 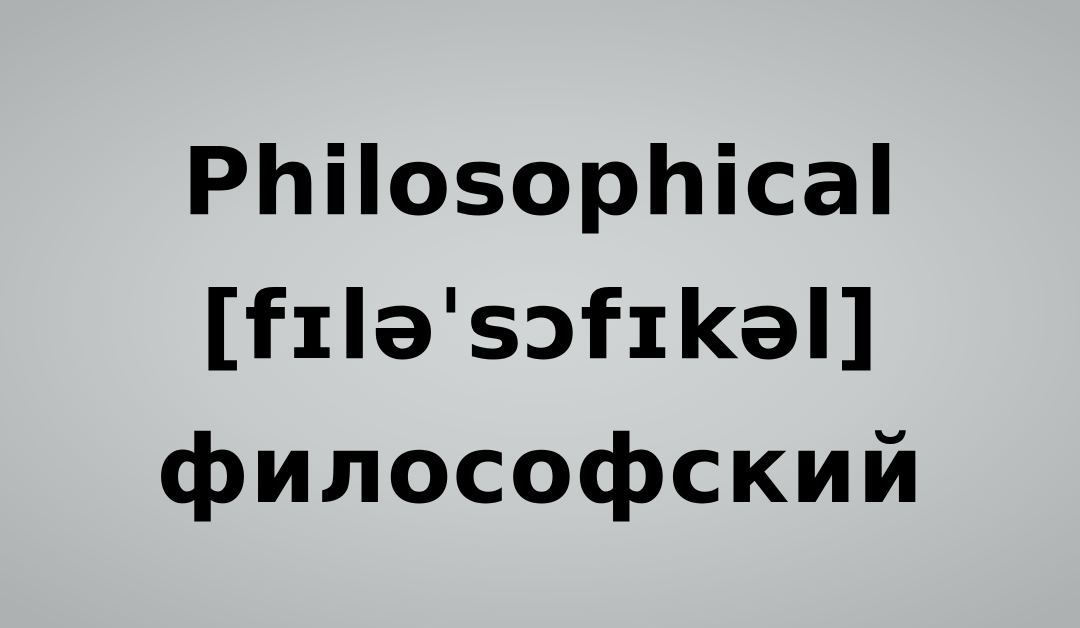 I want to click on phonetic-transcription: [fɪləˈsɔfɪkəl], so click(x=540, y=326).